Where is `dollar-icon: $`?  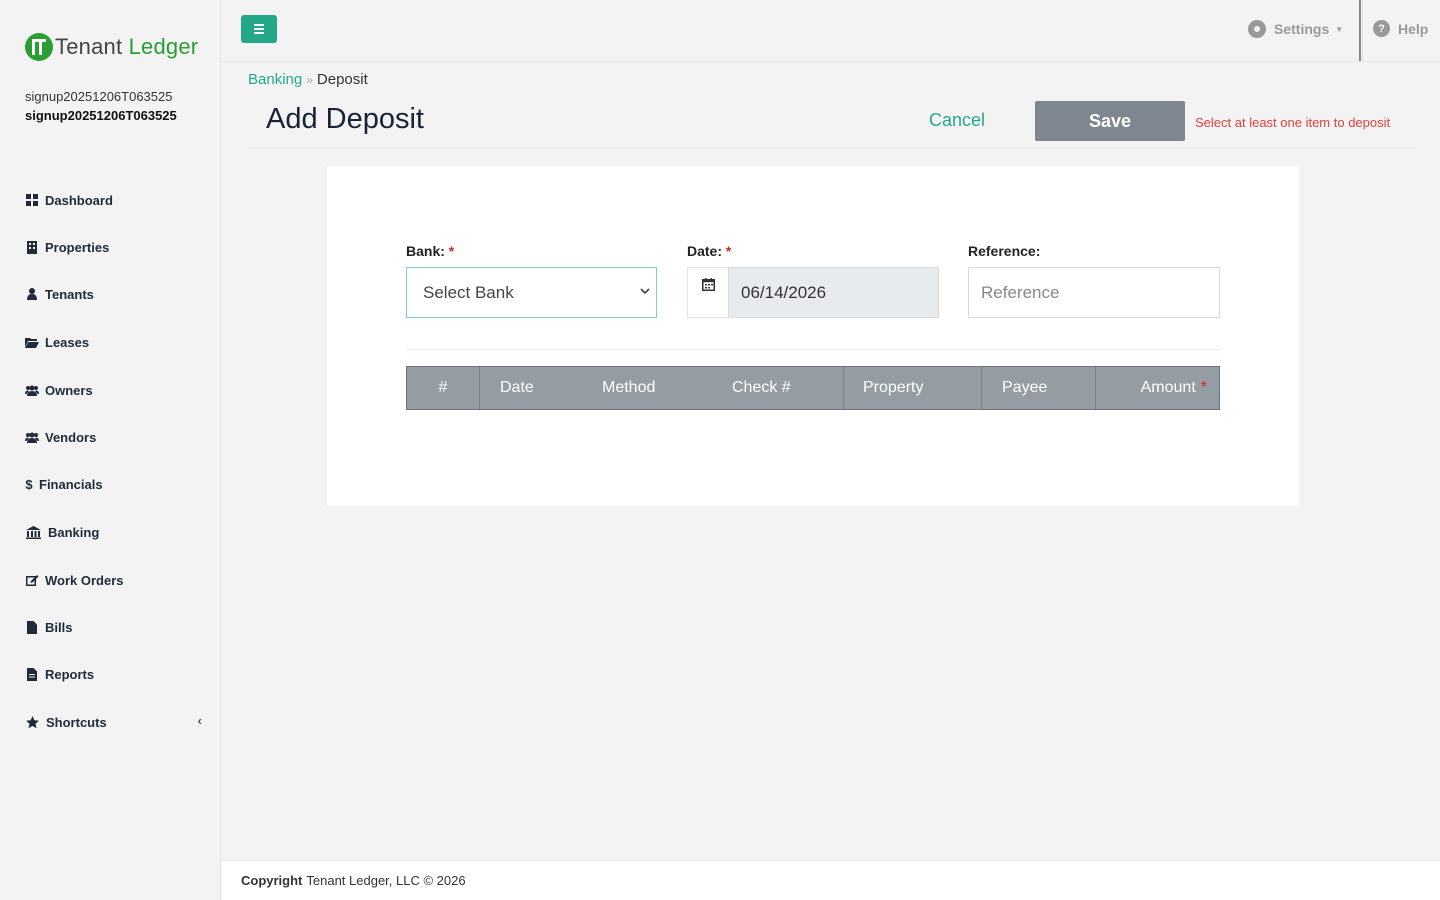
dollar-icon: $ is located at coordinates (29, 484).